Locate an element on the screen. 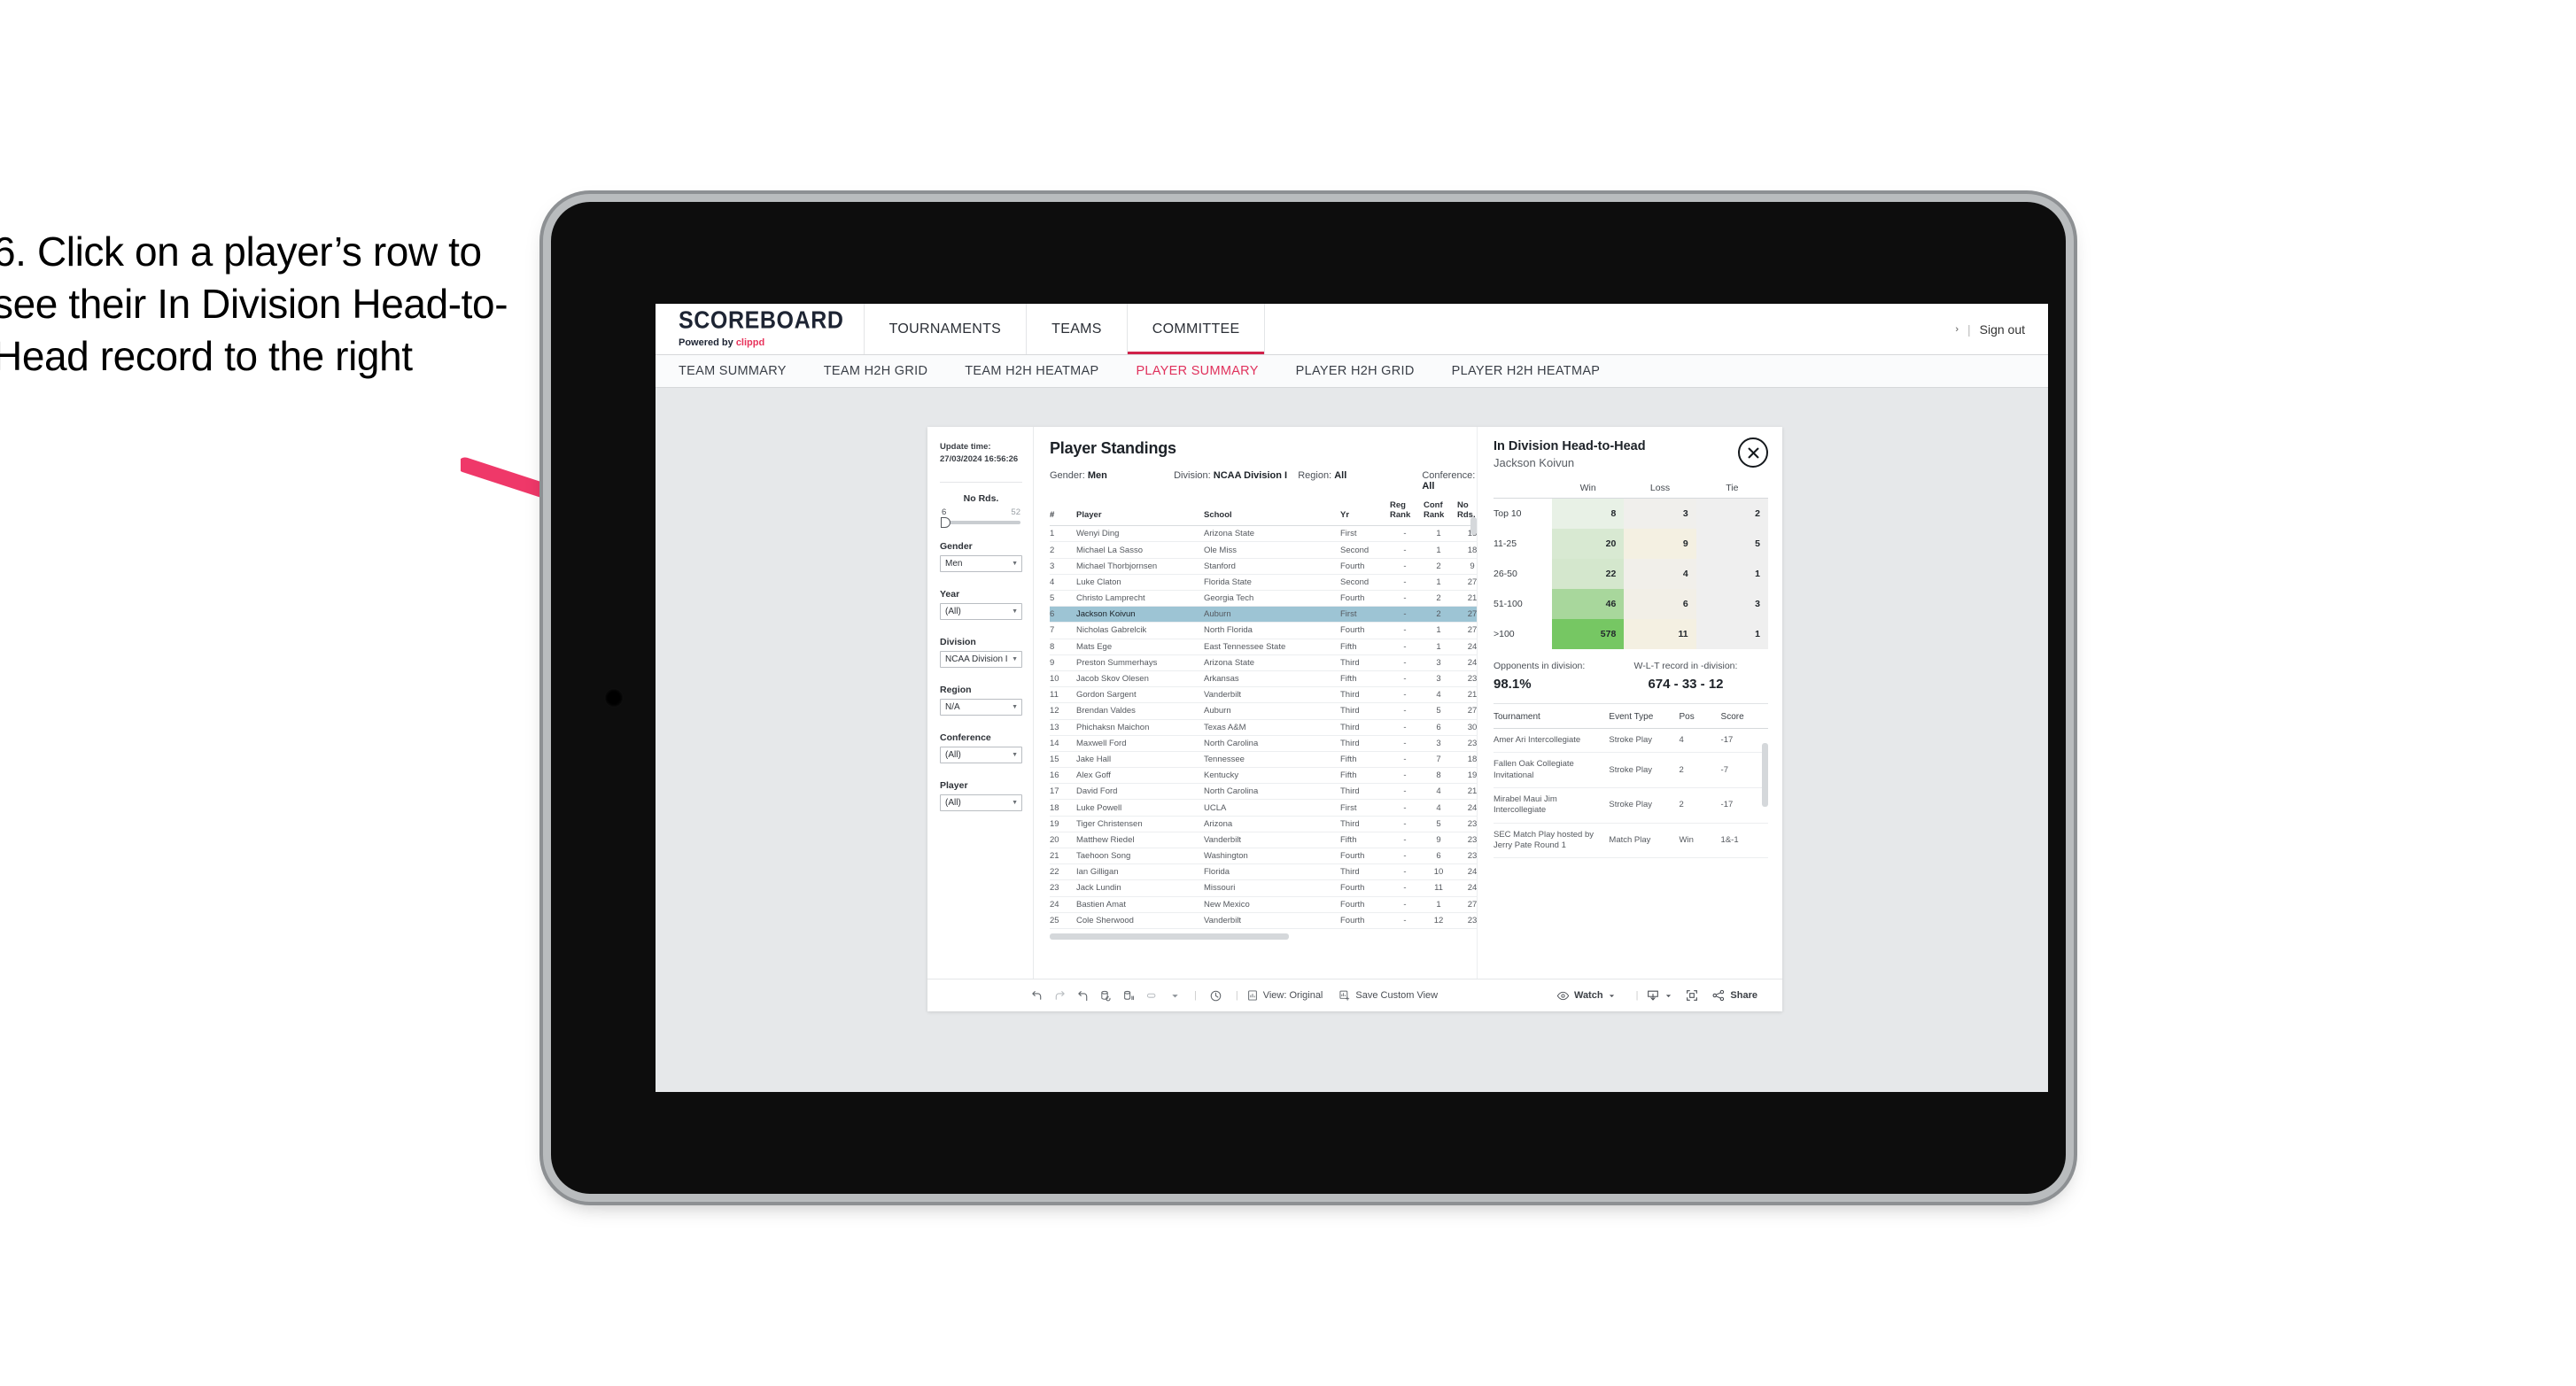  tab-player-h2h-heatmap: PLAYER H2H HEATMAP is located at coordinates (1526, 371).